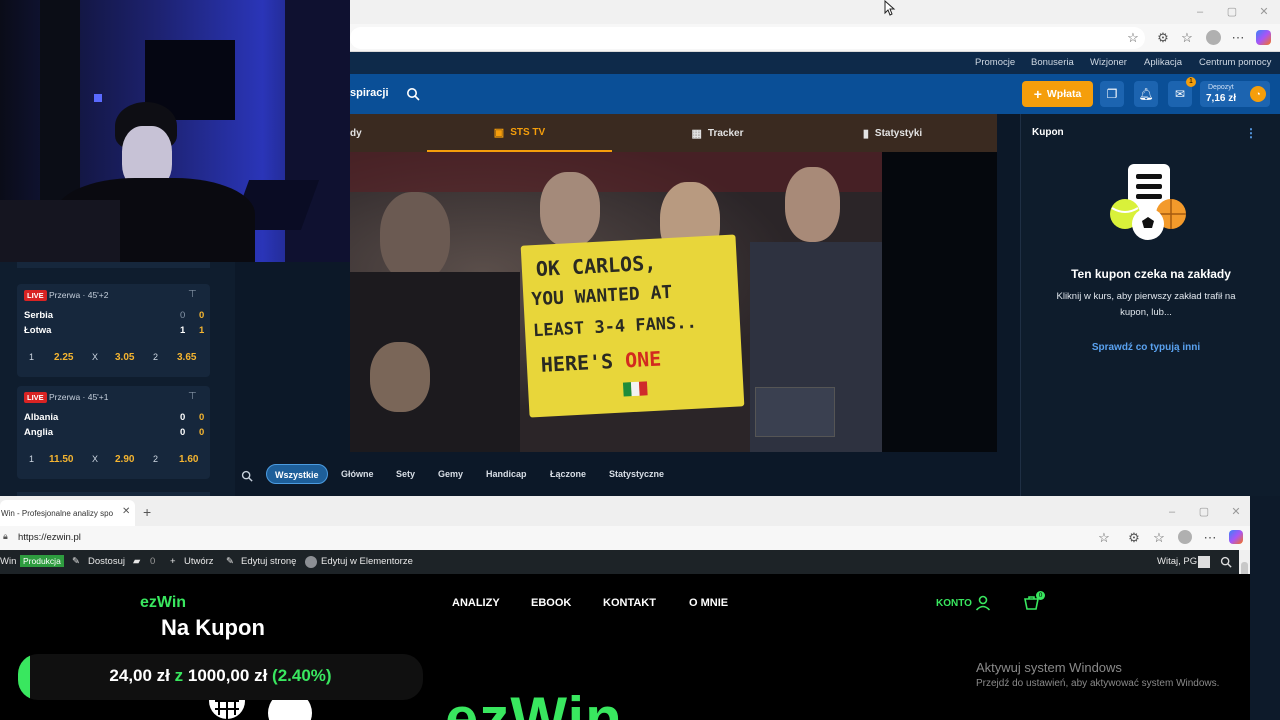 The width and height of the screenshot is (1280, 720). I want to click on home-score-half: 0, so click(183, 315).